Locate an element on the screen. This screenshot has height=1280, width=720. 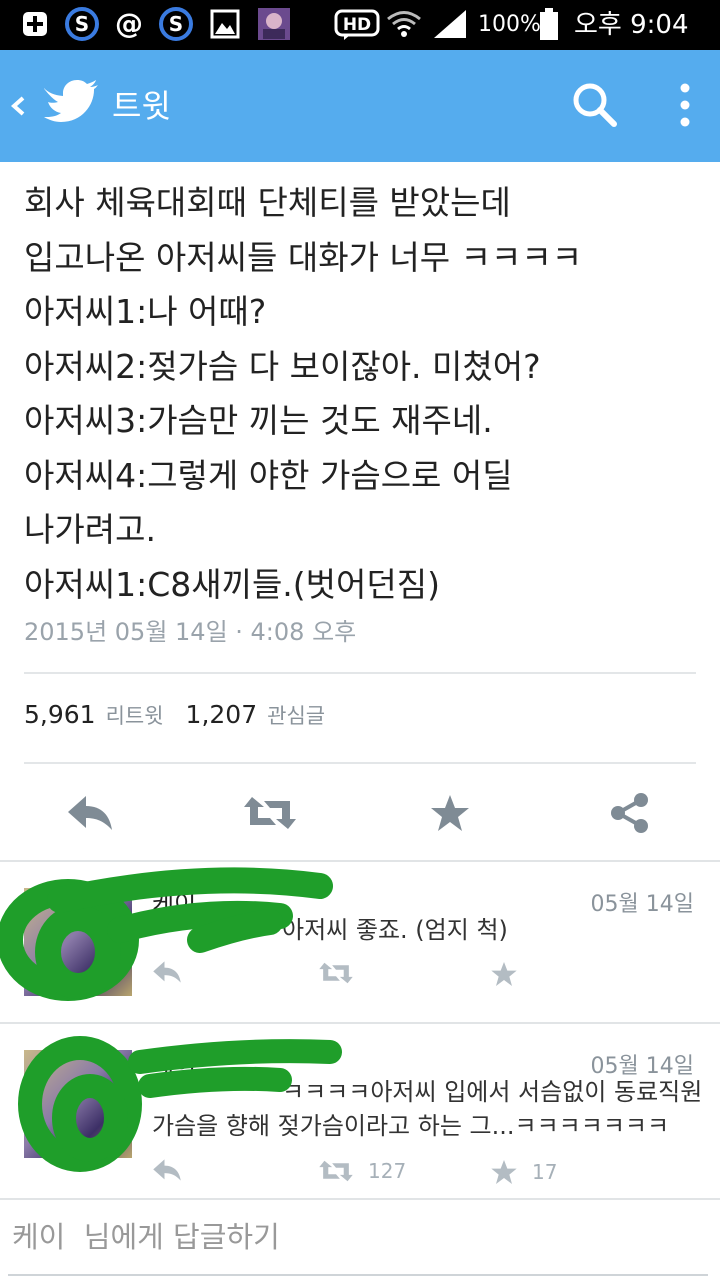
reply-button is located at coordinates (90, 813).